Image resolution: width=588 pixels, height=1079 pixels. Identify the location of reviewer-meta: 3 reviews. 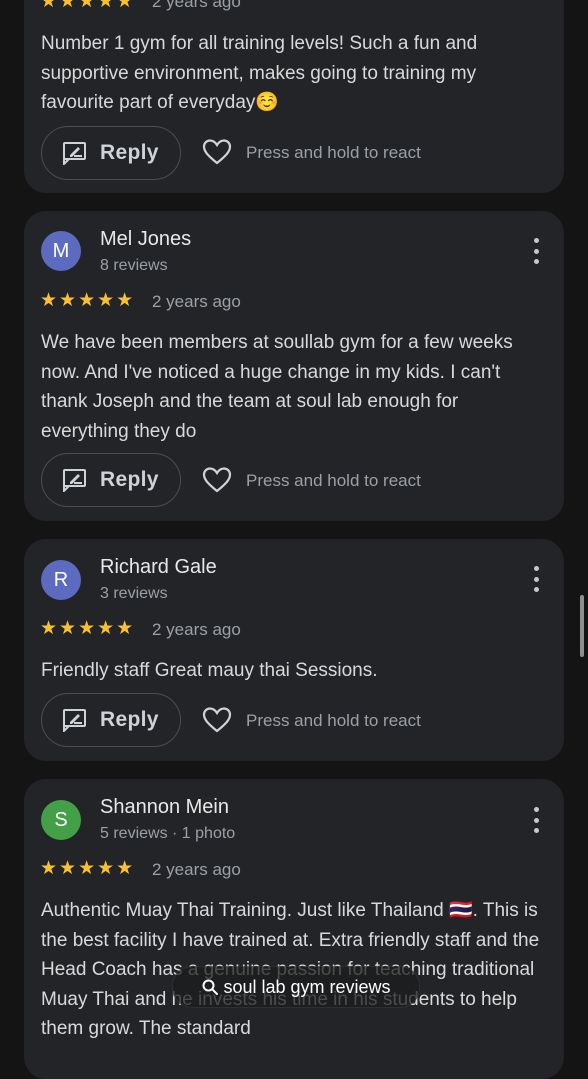
(134, 593).